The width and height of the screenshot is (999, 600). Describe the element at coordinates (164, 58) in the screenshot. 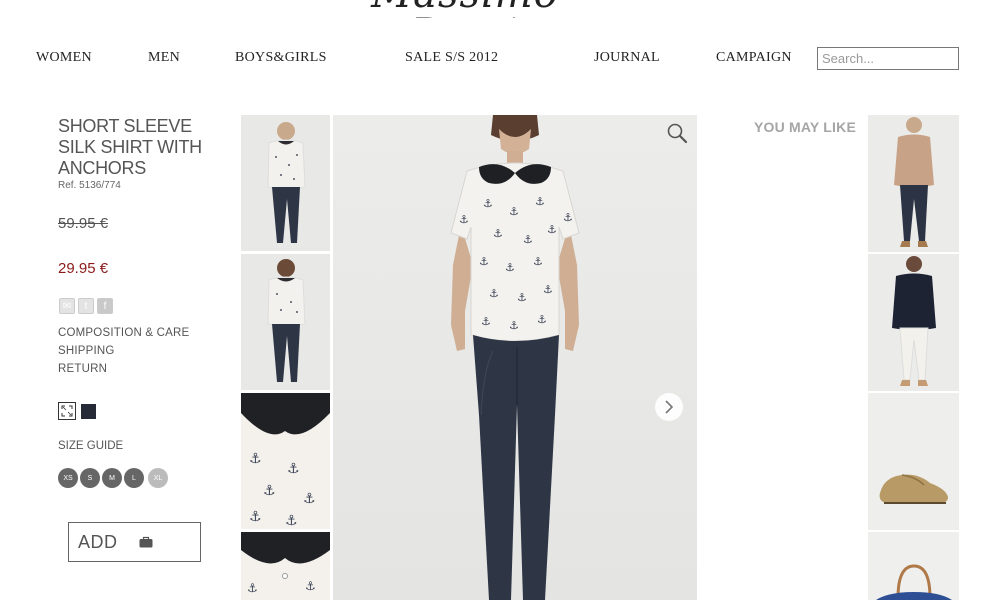

I see `nav-men: MEN` at that location.